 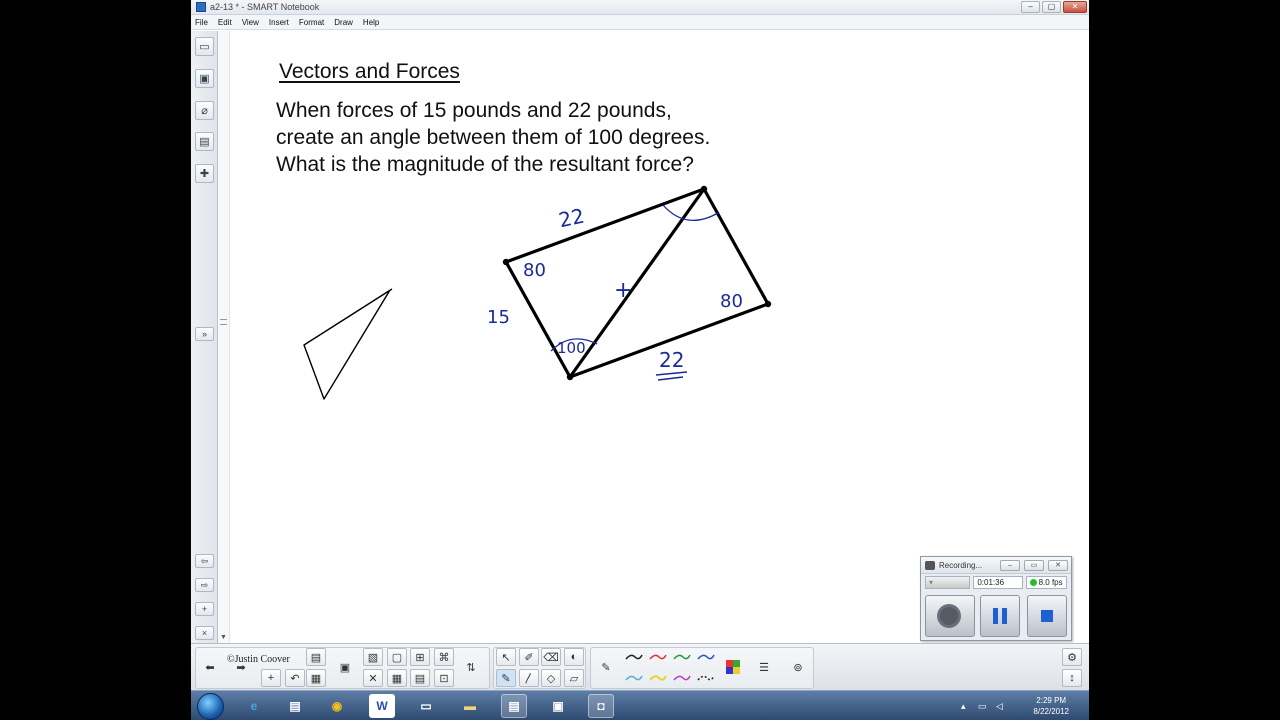 What do you see at coordinates (204, 609) in the screenshot?
I see `add-page-icon: +` at bounding box center [204, 609].